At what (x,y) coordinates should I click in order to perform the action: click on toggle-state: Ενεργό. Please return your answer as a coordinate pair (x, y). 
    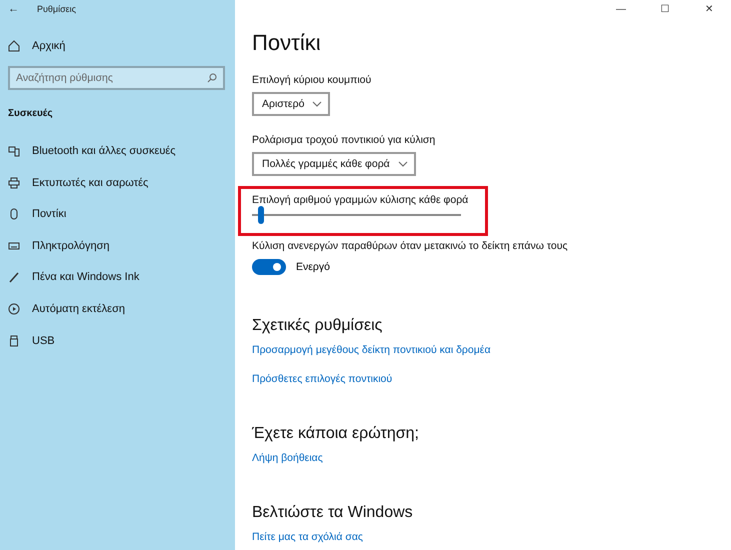
    Looking at the image, I should click on (313, 267).